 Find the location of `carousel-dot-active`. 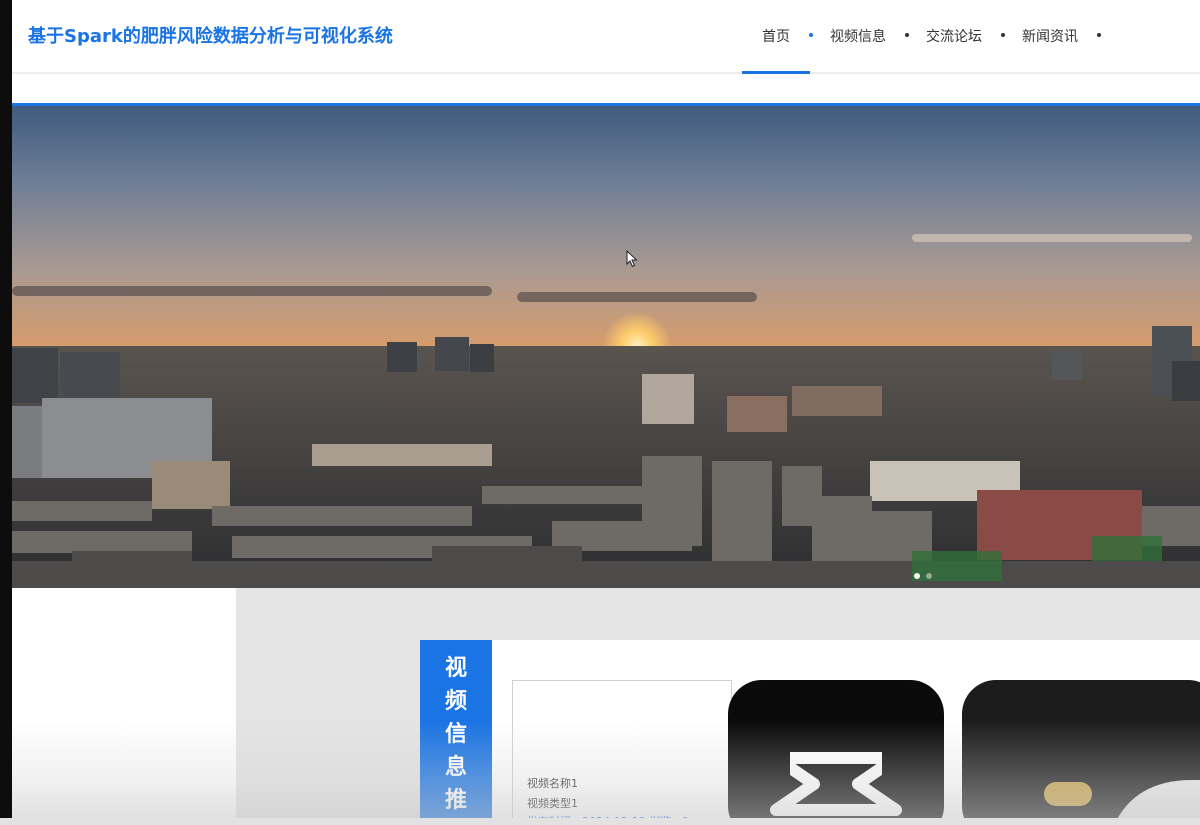

carousel-dot-active is located at coordinates (917, 576).